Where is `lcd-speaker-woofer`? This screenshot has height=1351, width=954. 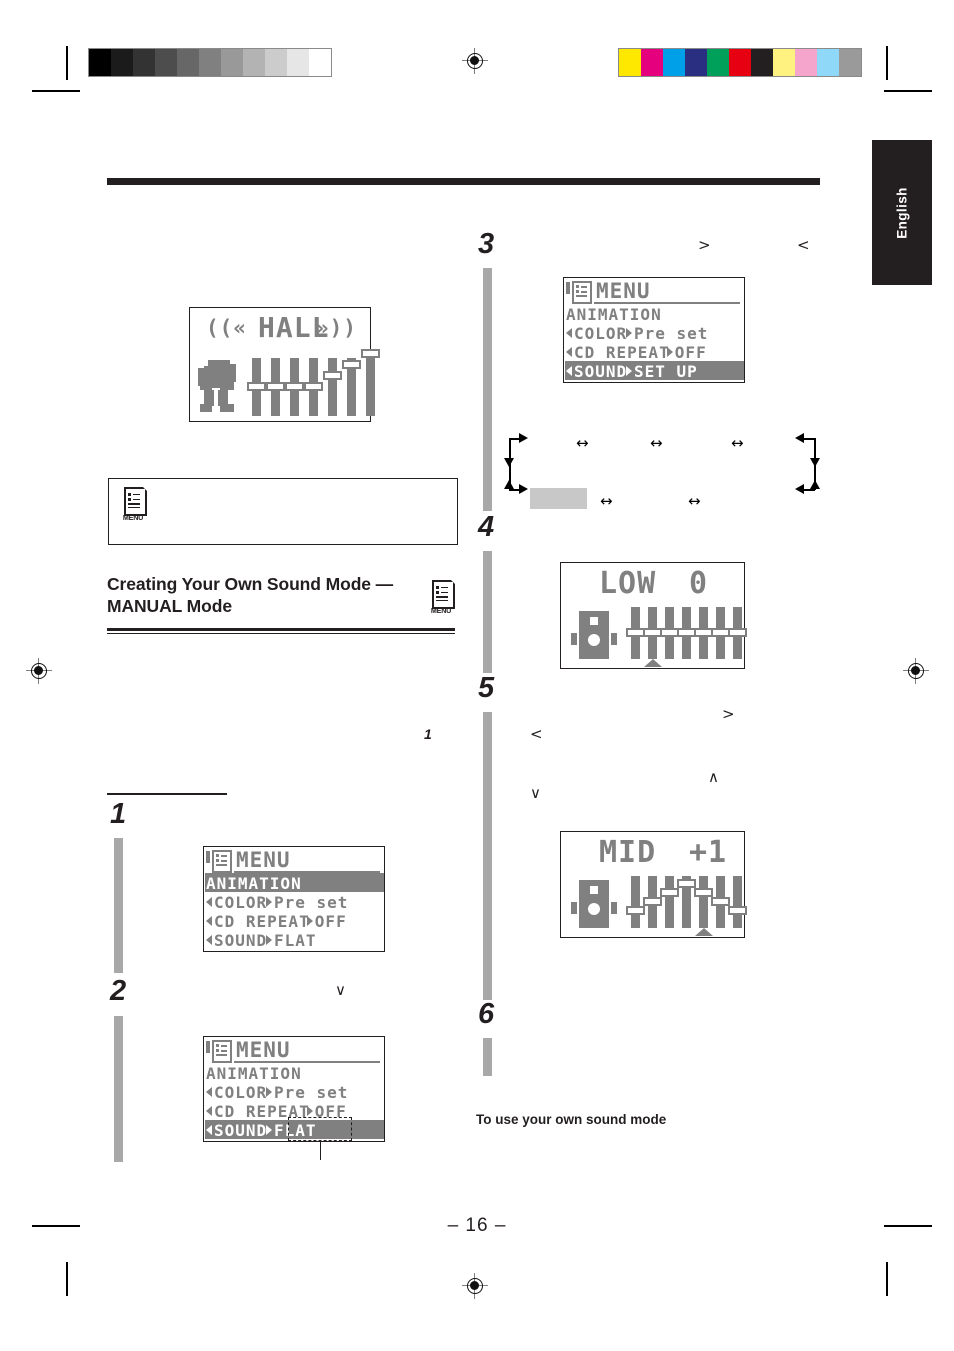
lcd-speaker-woofer is located at coordinates (594, 640).